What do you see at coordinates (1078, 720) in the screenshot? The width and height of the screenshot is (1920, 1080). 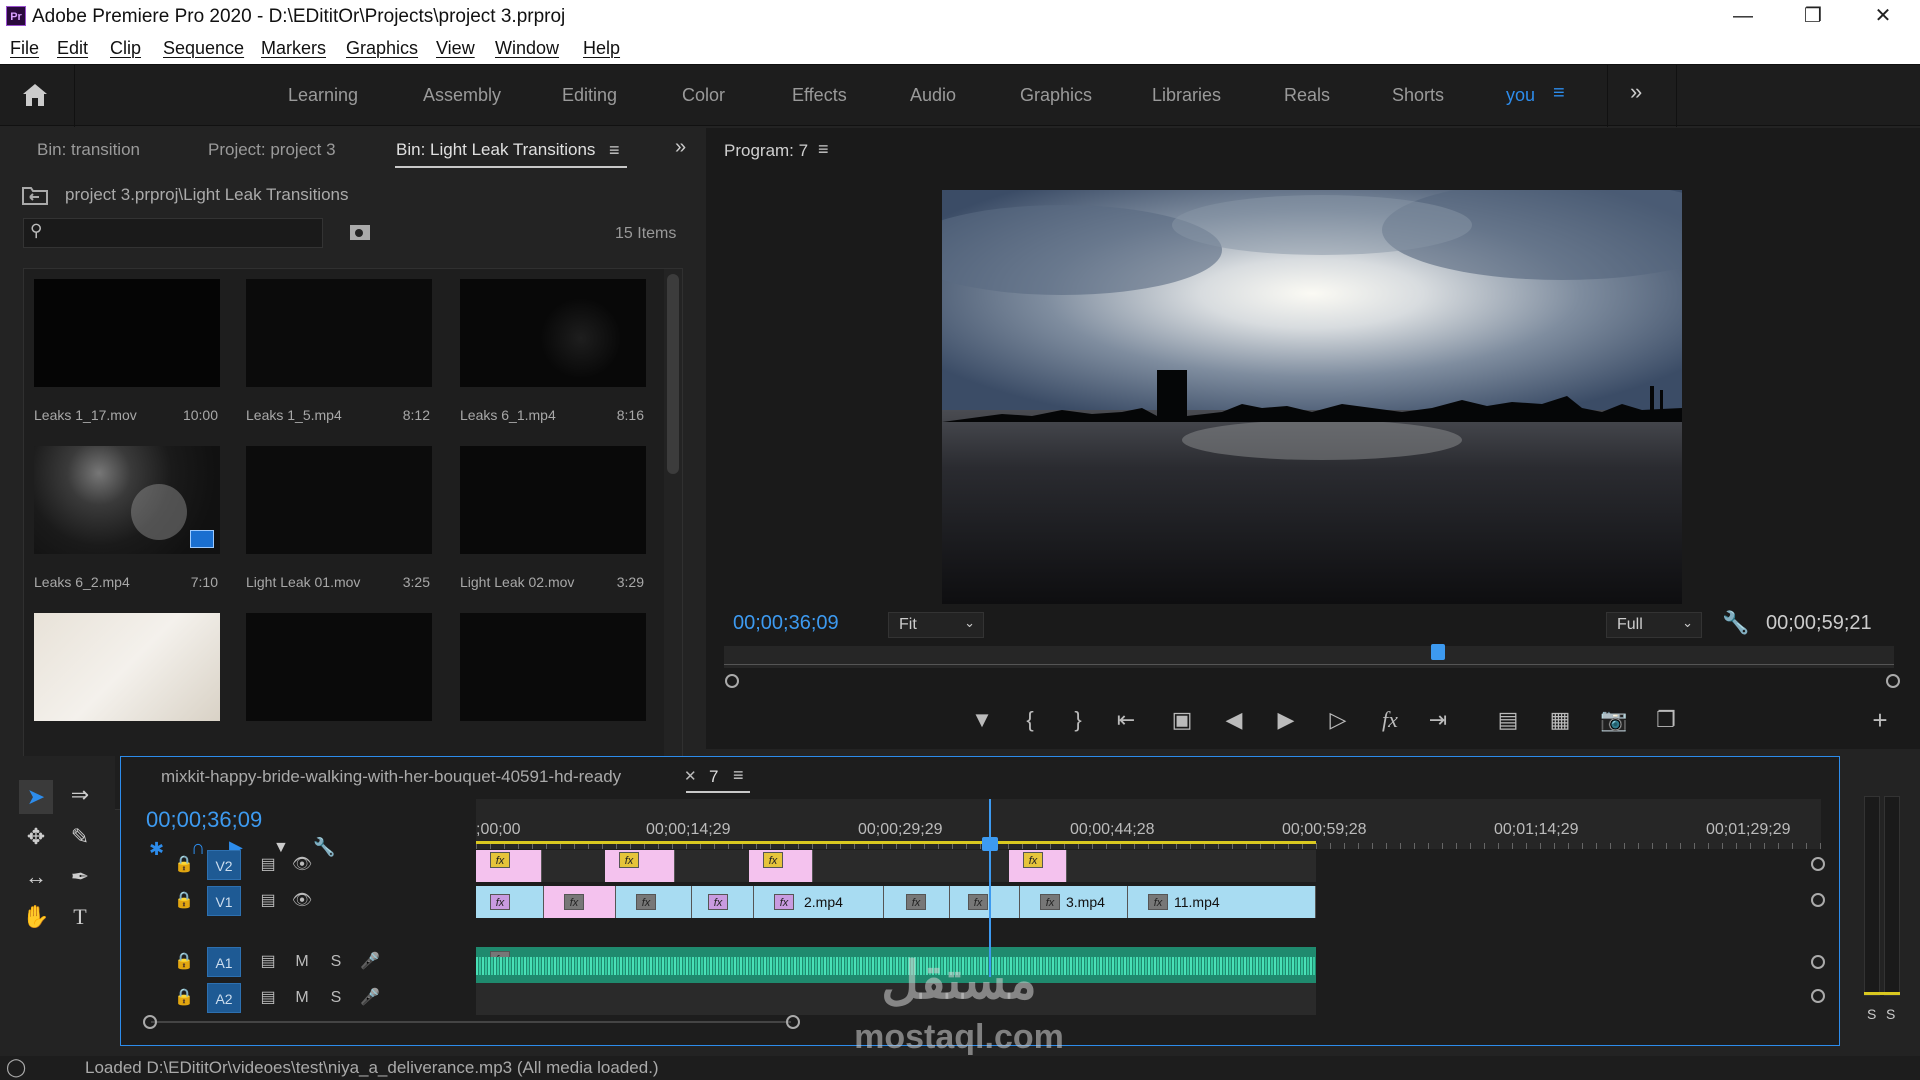 I see `mark-out-icon: }` at bounding box center [1078, 720].